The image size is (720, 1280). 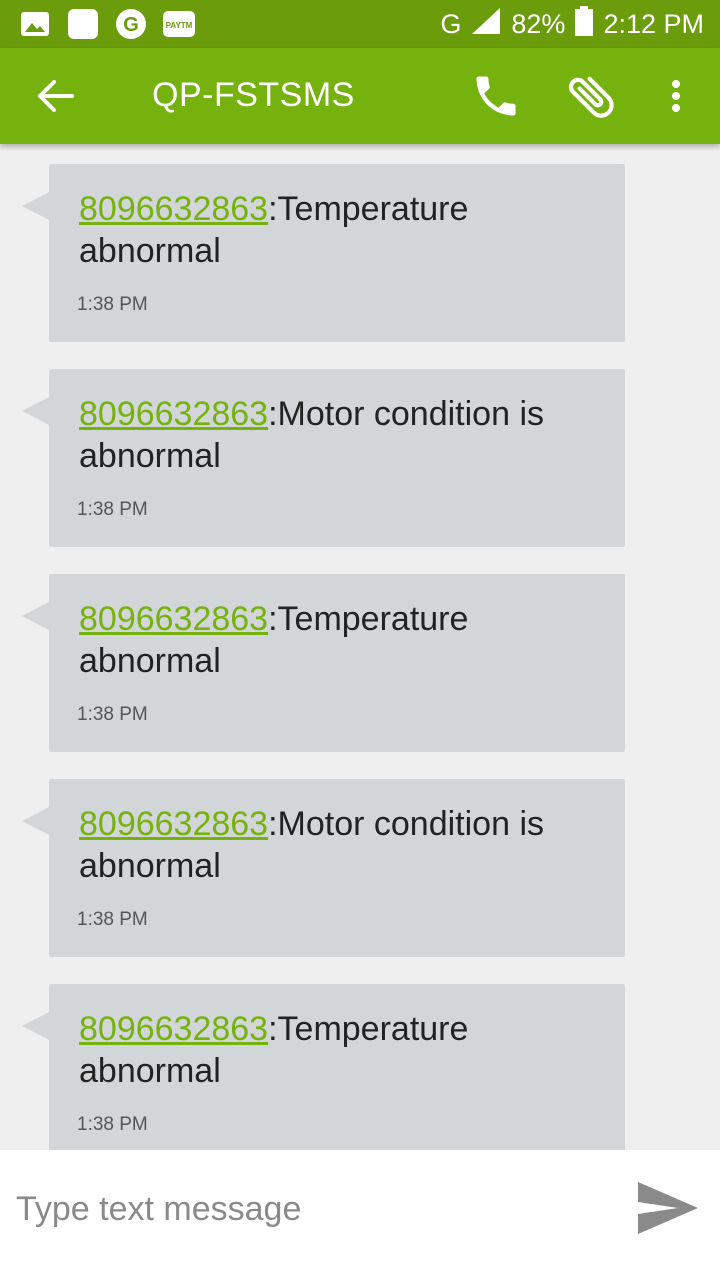 What do you see at coordinates (360, 96) in the screenshot?
I see `app-bar: QP-FSTSMS` at bounding box center [360, 96].